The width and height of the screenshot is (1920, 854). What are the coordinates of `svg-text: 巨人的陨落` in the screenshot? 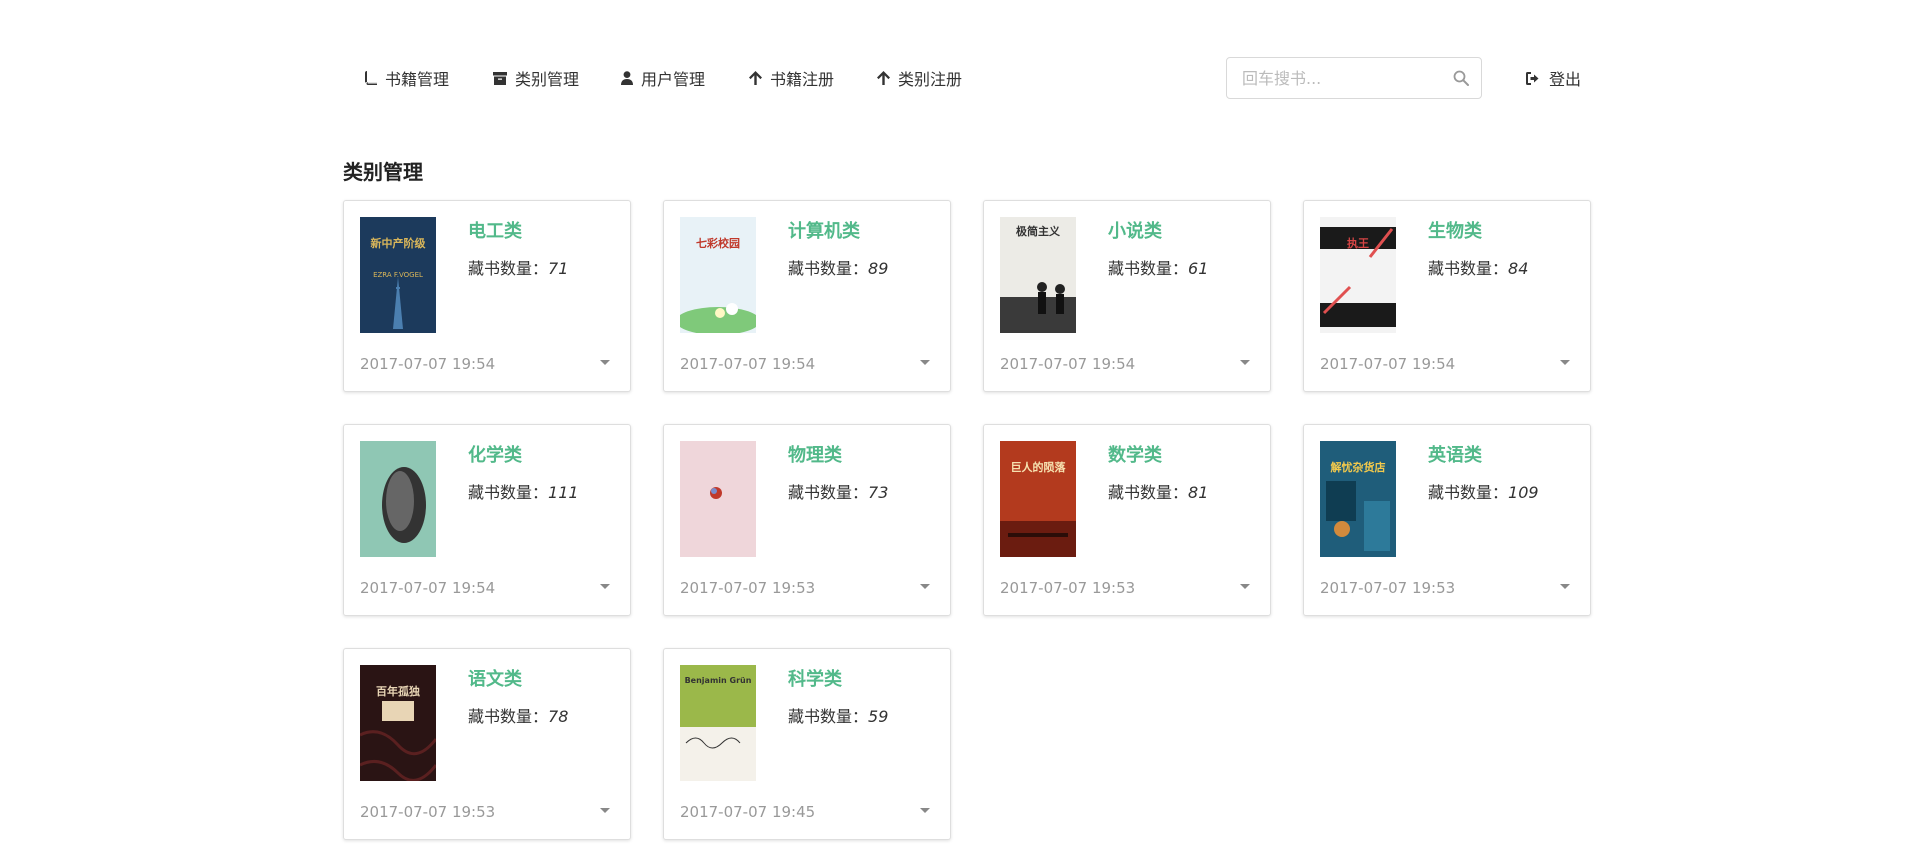 It's located at (1039, 467).